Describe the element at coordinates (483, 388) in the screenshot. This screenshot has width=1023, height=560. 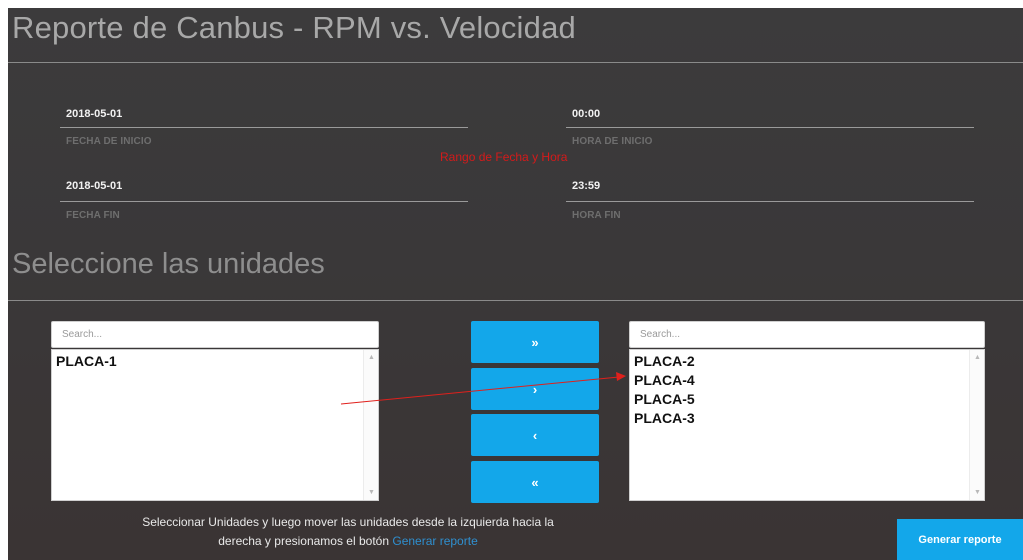
I see `annotation-arrow` at that location.